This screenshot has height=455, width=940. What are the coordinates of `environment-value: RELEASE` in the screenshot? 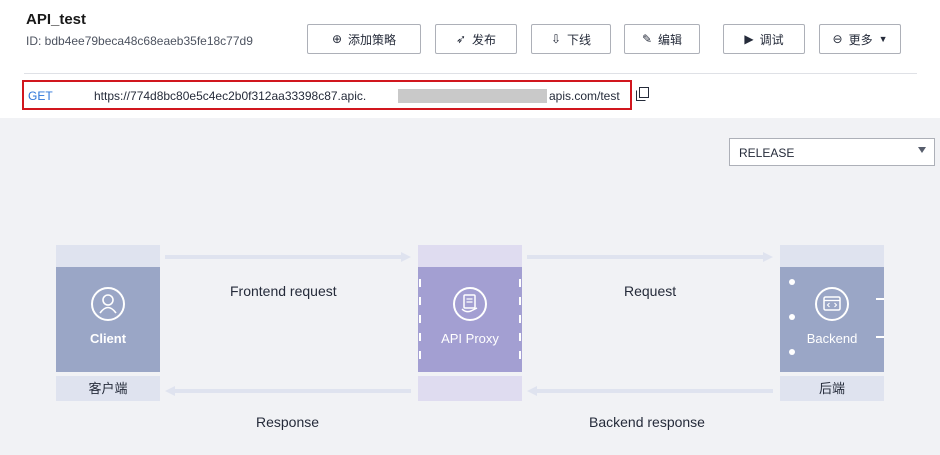 It's located at (767, 153).